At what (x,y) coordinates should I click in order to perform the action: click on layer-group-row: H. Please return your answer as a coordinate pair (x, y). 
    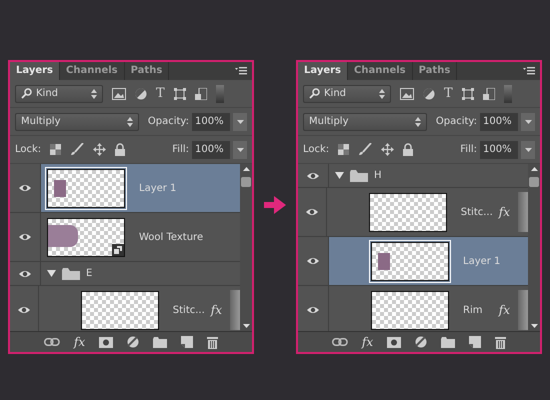
    Looking at the image, I should click on (413, 176).